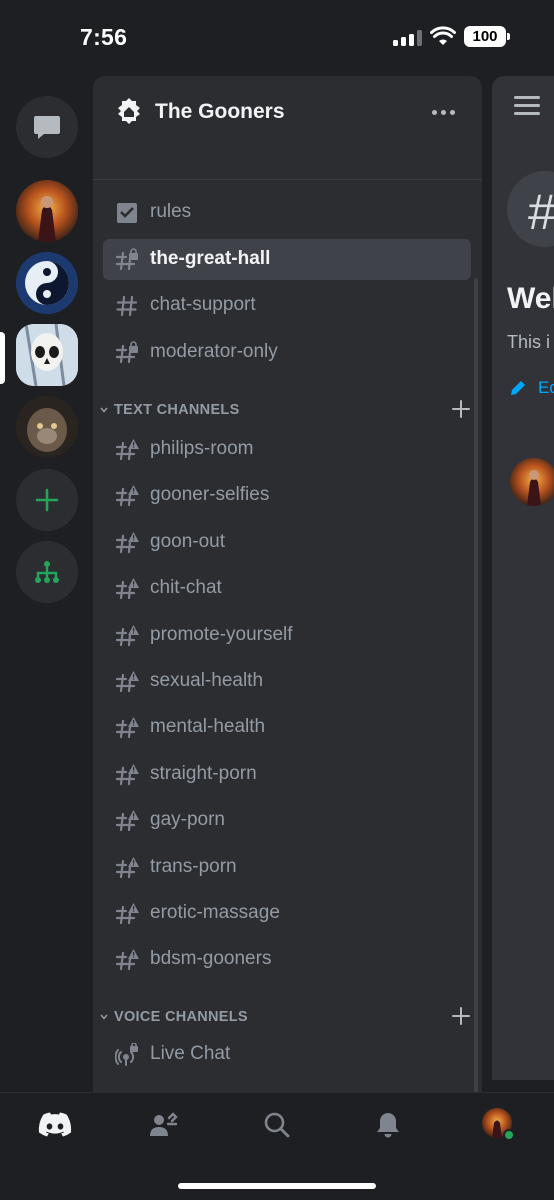 Image resolution: width=554 pixels, height=1200 pixels. What do you see at coordinates (287, 588) in the screenshot?
I see `channel-item-chit-chat: chit-chat` at bounding box center [287, 588].